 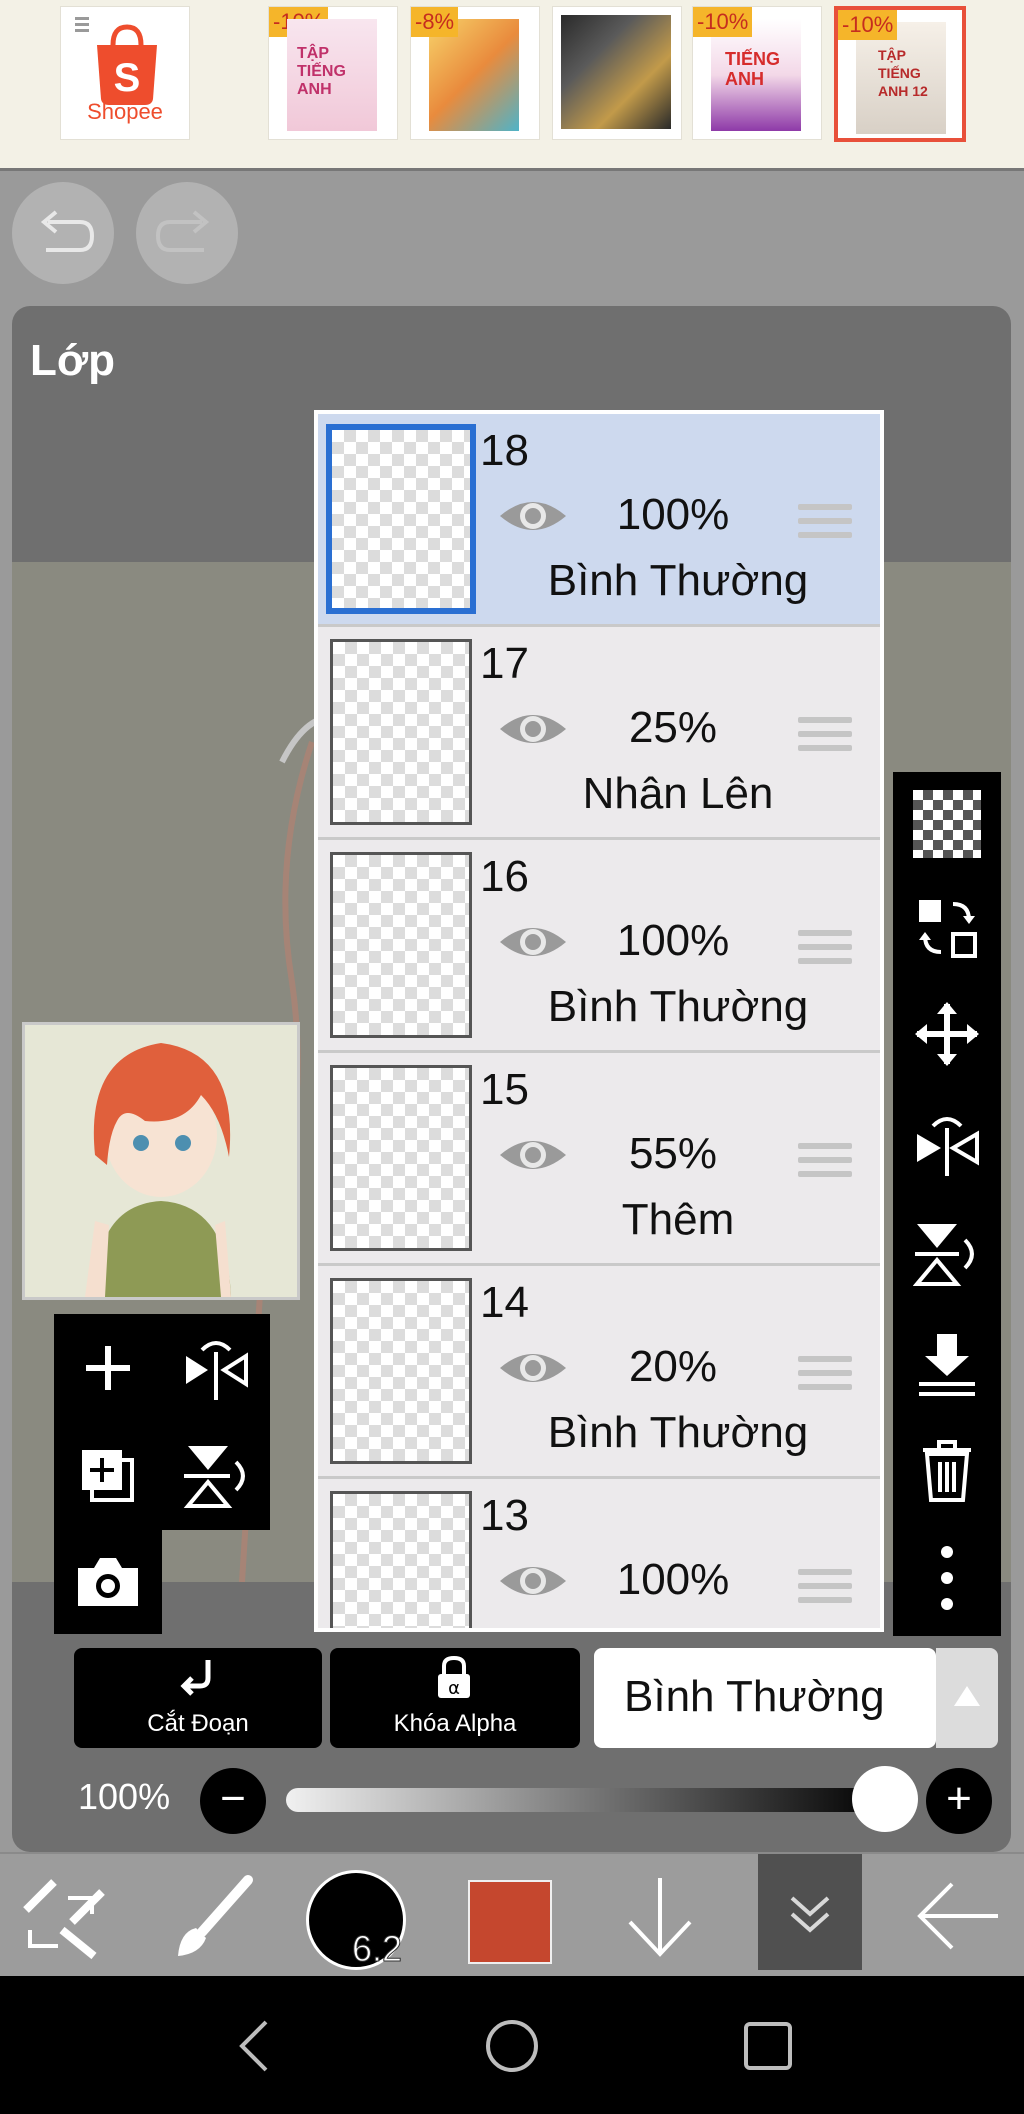 I want to click on blend-mode-value: Bình Thường, so click(x=754, y=1696).